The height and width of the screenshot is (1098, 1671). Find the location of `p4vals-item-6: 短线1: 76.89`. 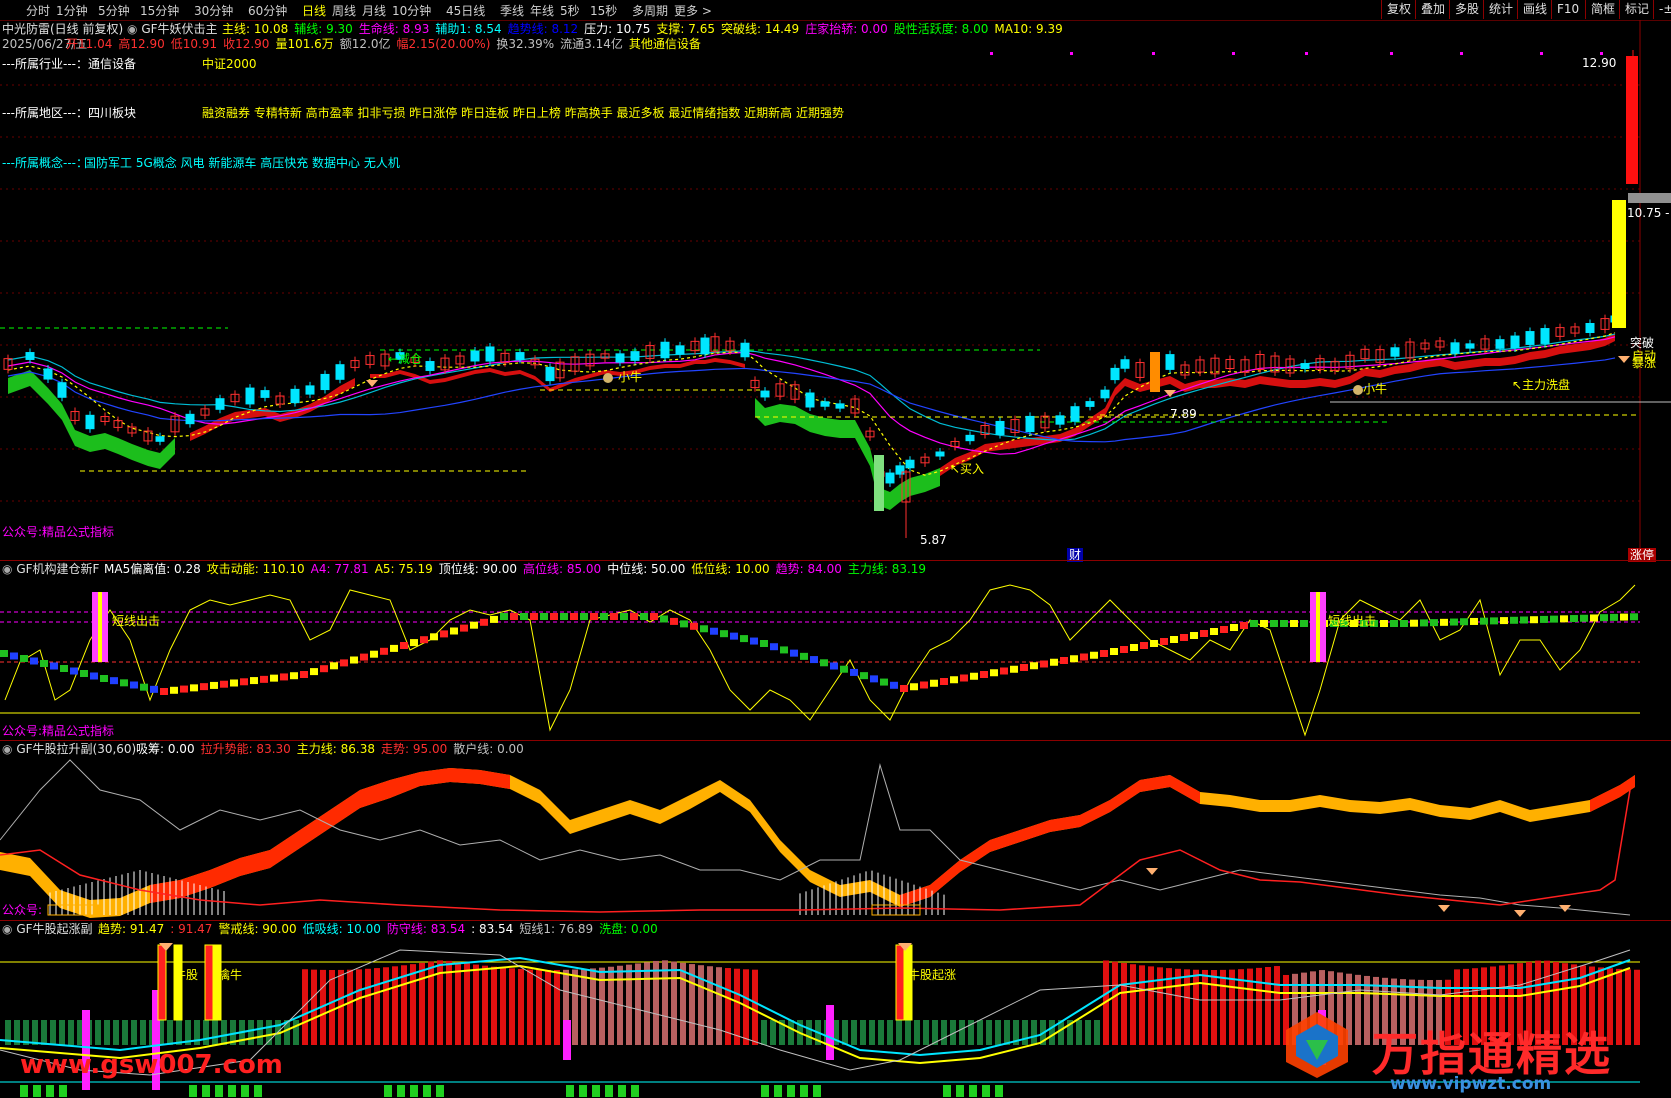

p4vals-item-6: 短线1: 76.89 is located at coordinates (556, 929).